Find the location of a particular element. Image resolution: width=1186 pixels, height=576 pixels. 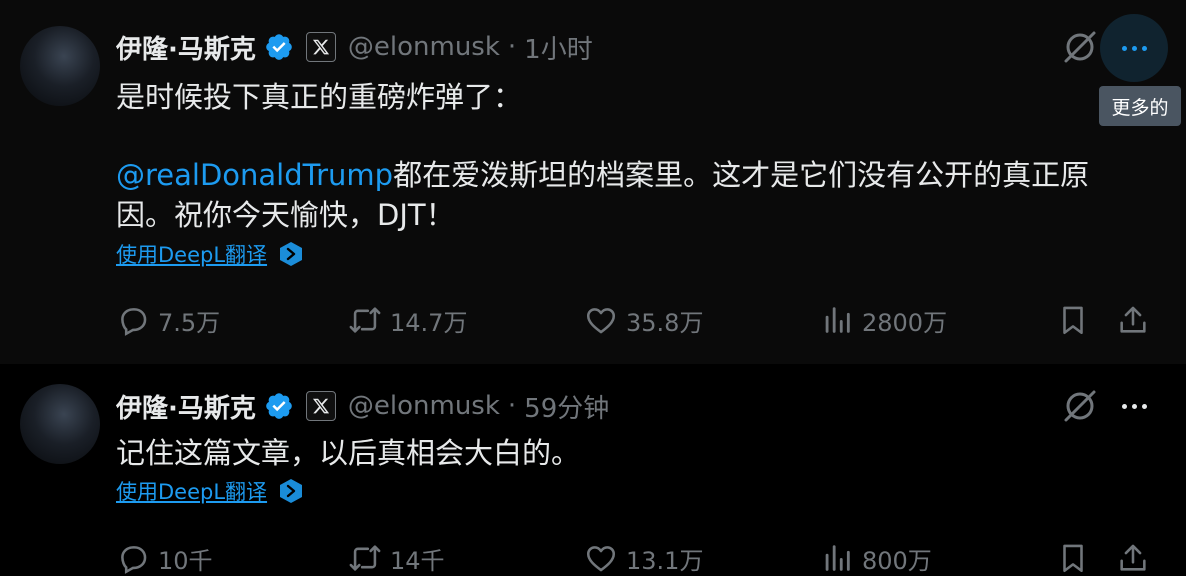

tweet-text: 记住这篇文章，以后真相会大白的。 is located at coordinates (348, 453).